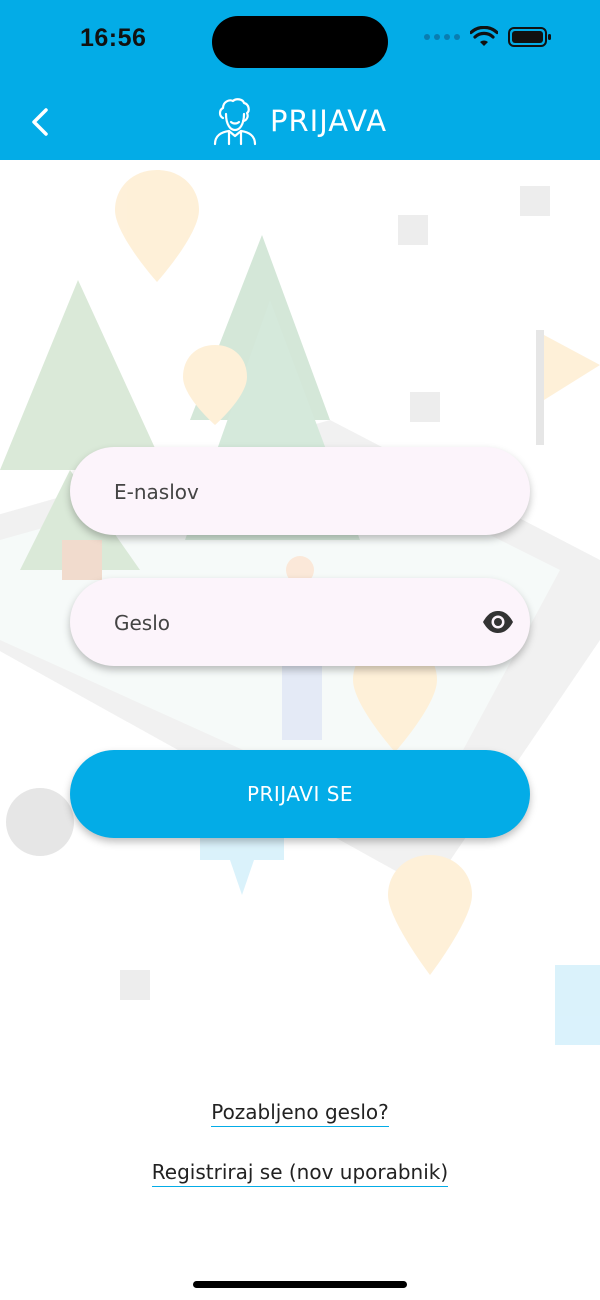 This screenshot has height=1300, width=600. Describe the element at coordinates (284, 623) in the screenshot. I see `password-input` at that location.